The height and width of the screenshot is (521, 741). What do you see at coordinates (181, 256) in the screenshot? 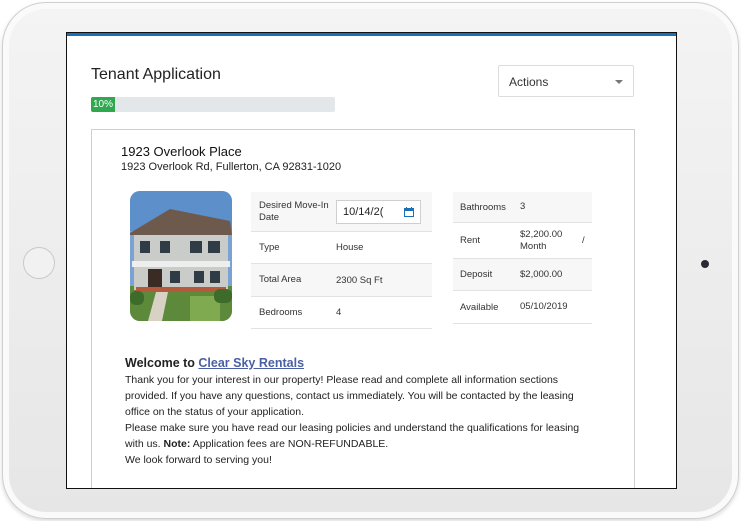
I see `house-photo` at bounding box center [181, 256].